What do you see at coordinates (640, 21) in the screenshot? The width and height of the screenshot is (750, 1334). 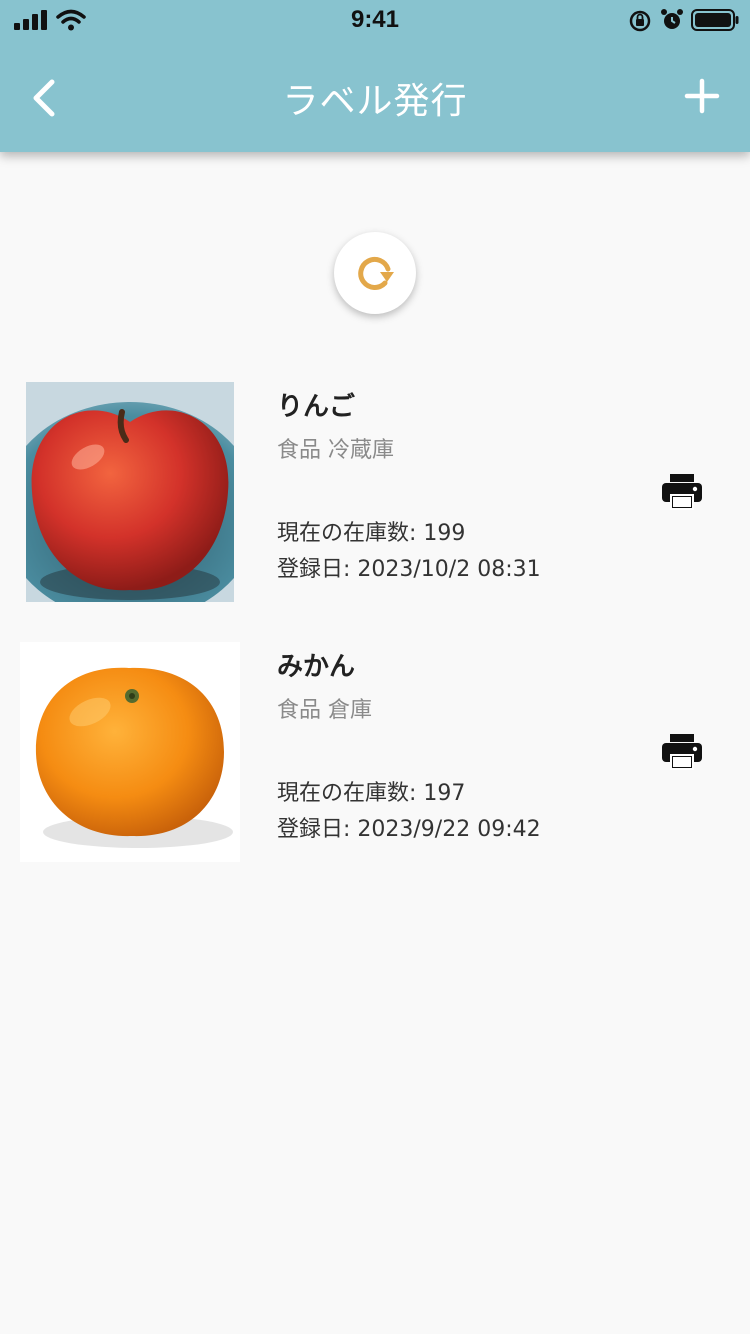 I see `rotation-lock-icon` at bounding box center [640, 21].